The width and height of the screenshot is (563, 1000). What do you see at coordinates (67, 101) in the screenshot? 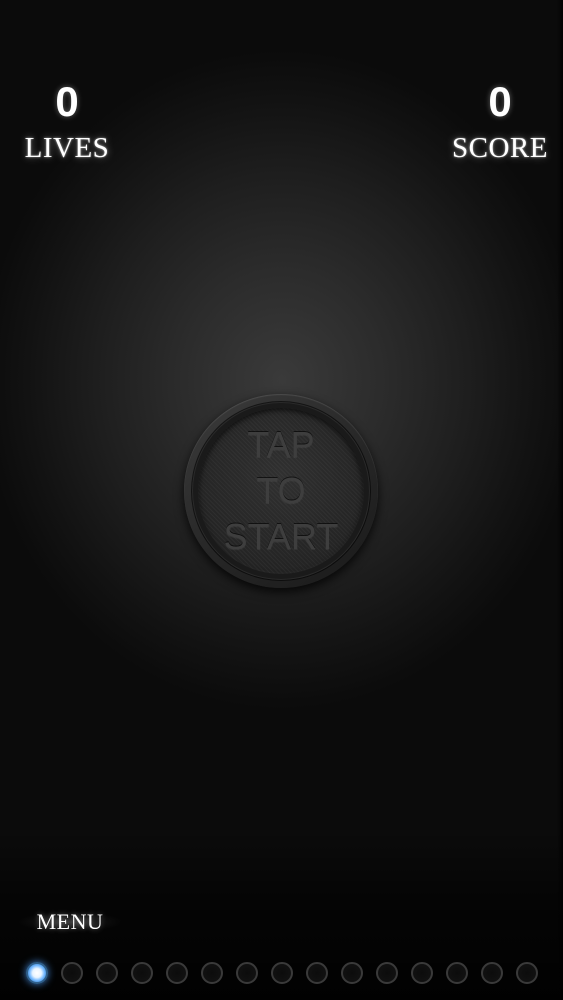
I see `lives-value: 0` at bounding box center [67, 101].